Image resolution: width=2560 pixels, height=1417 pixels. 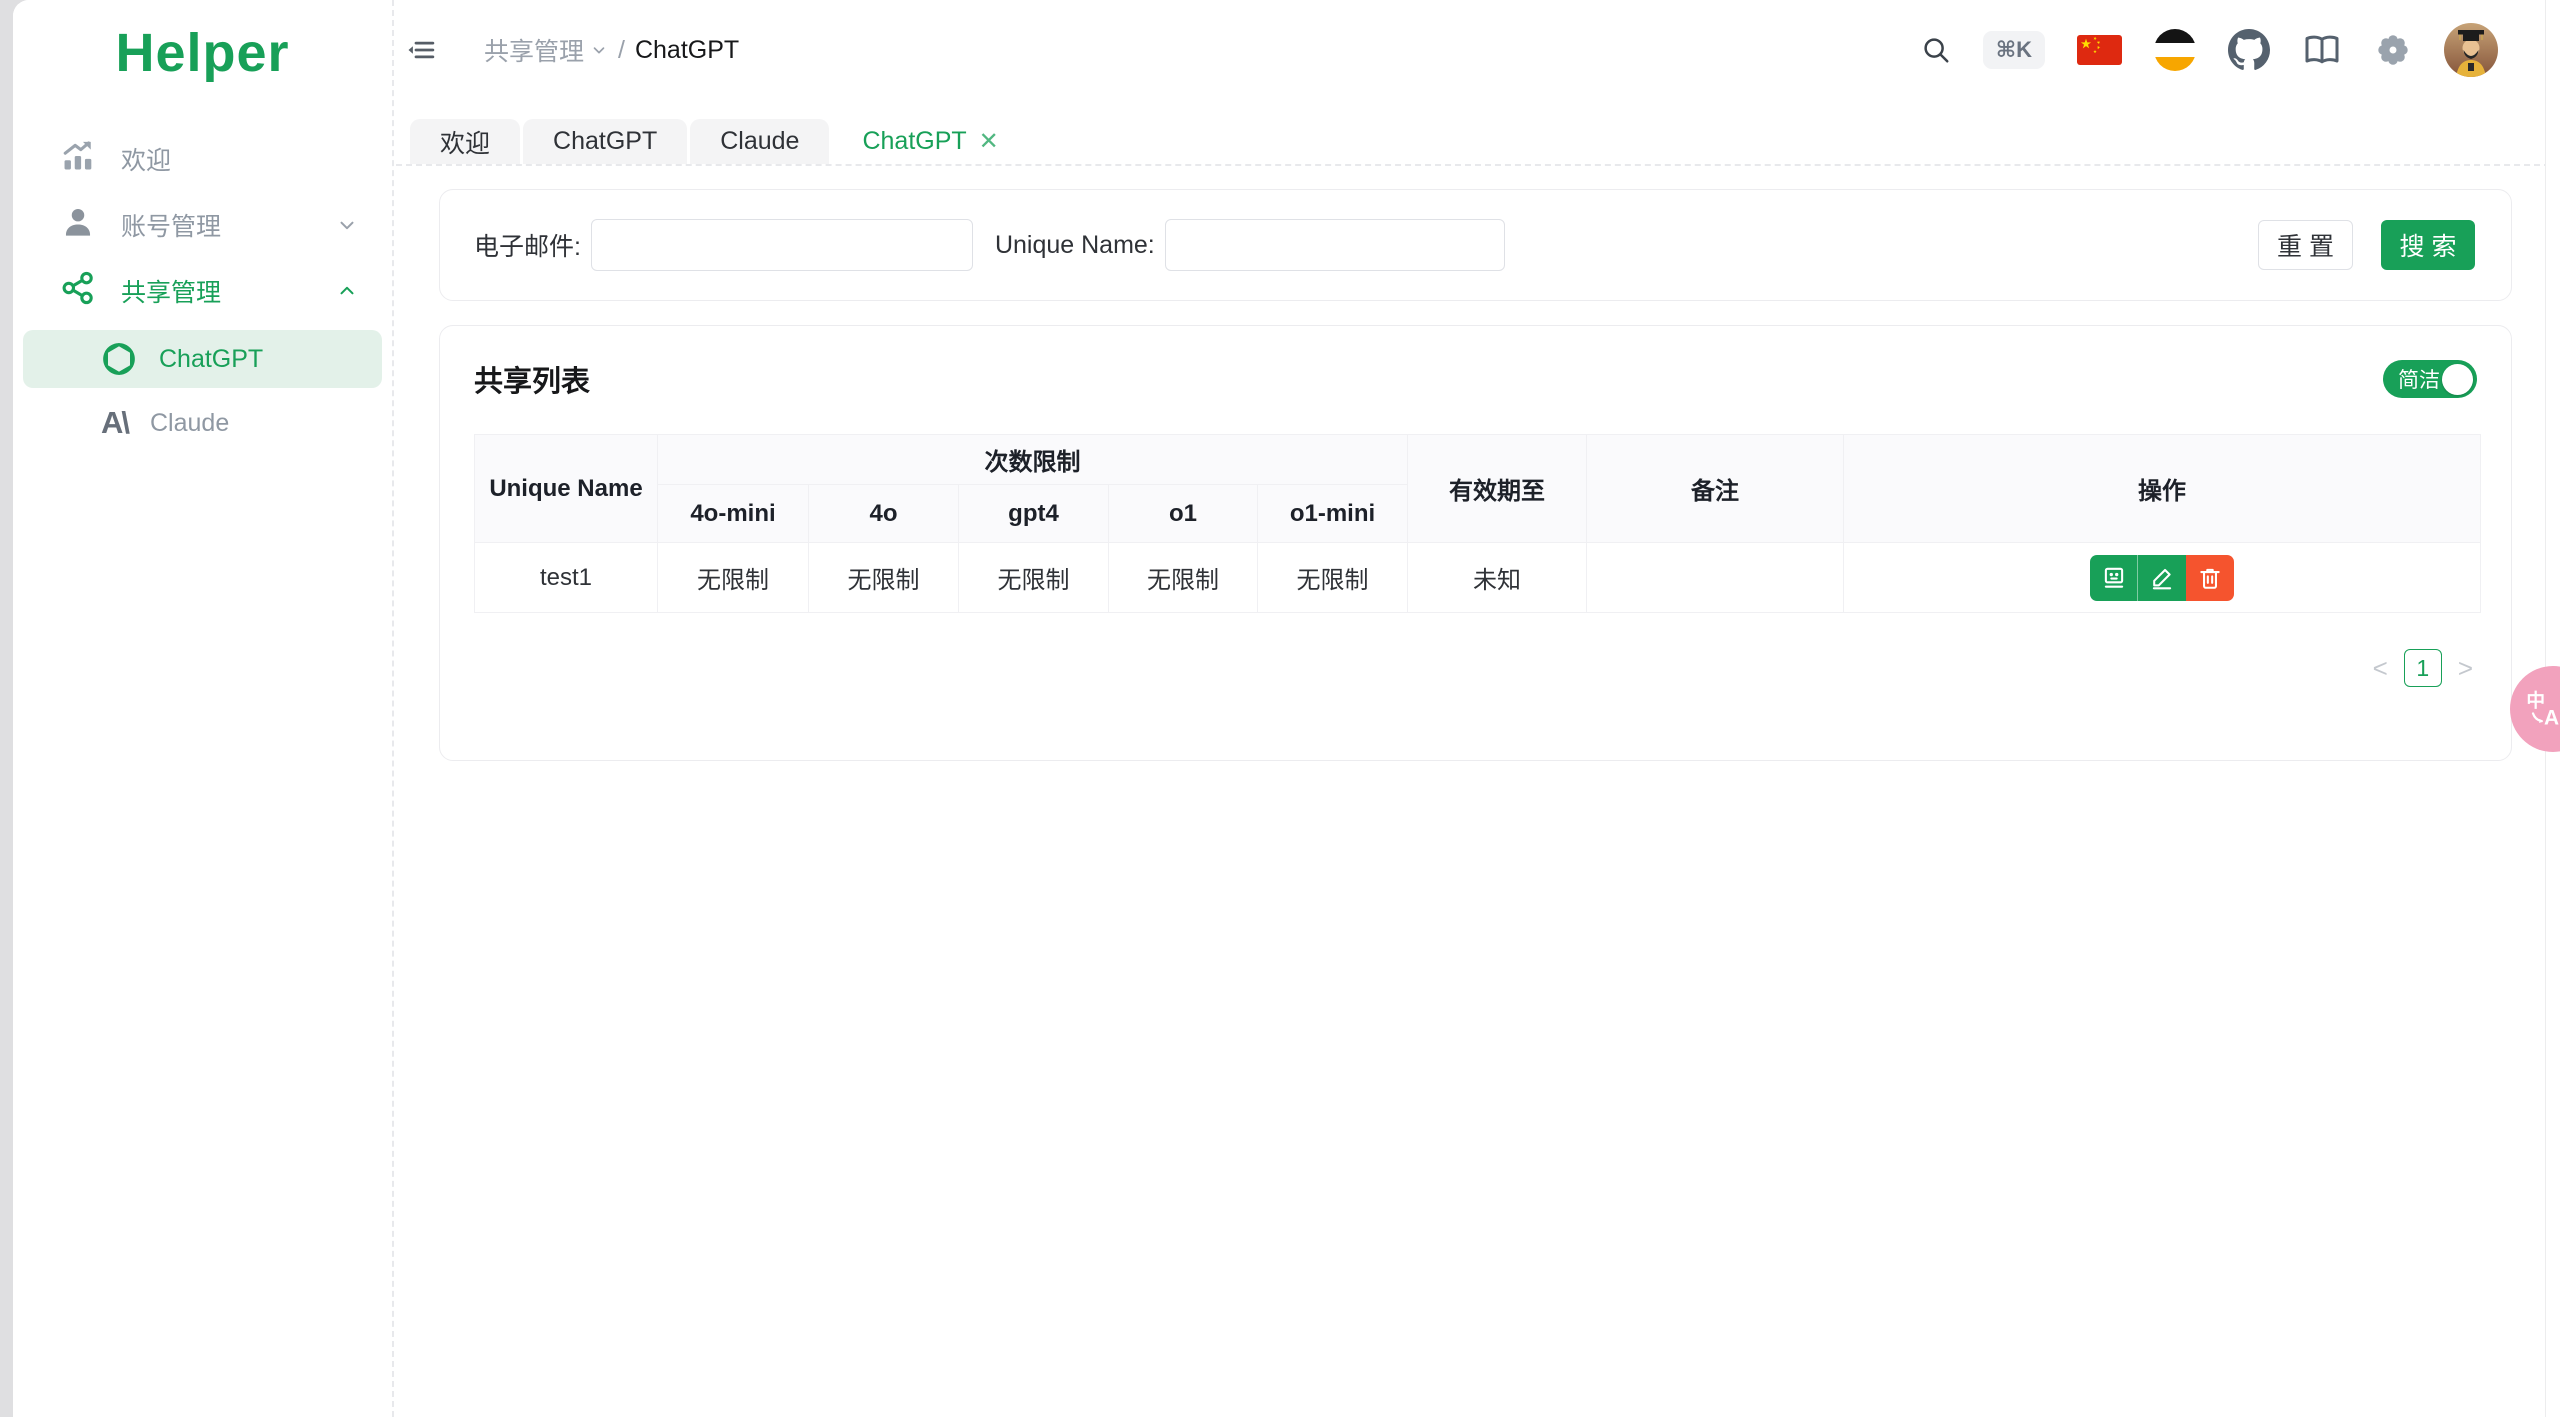 I want to click on top-header: 共享管理 / ChatGPT ⌘K, so click(x=1478, y=50).